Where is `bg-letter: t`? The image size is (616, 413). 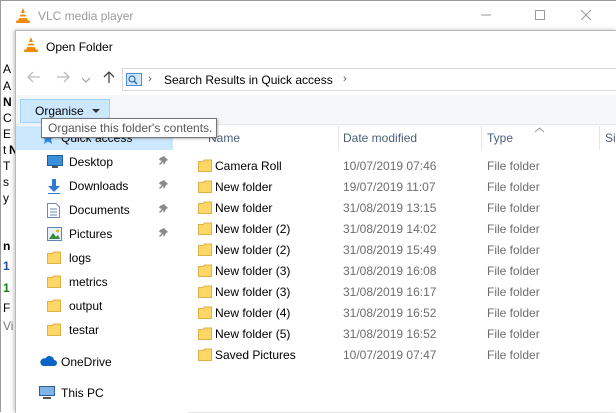 bg-letter: t is located at coordinates (5, 150).